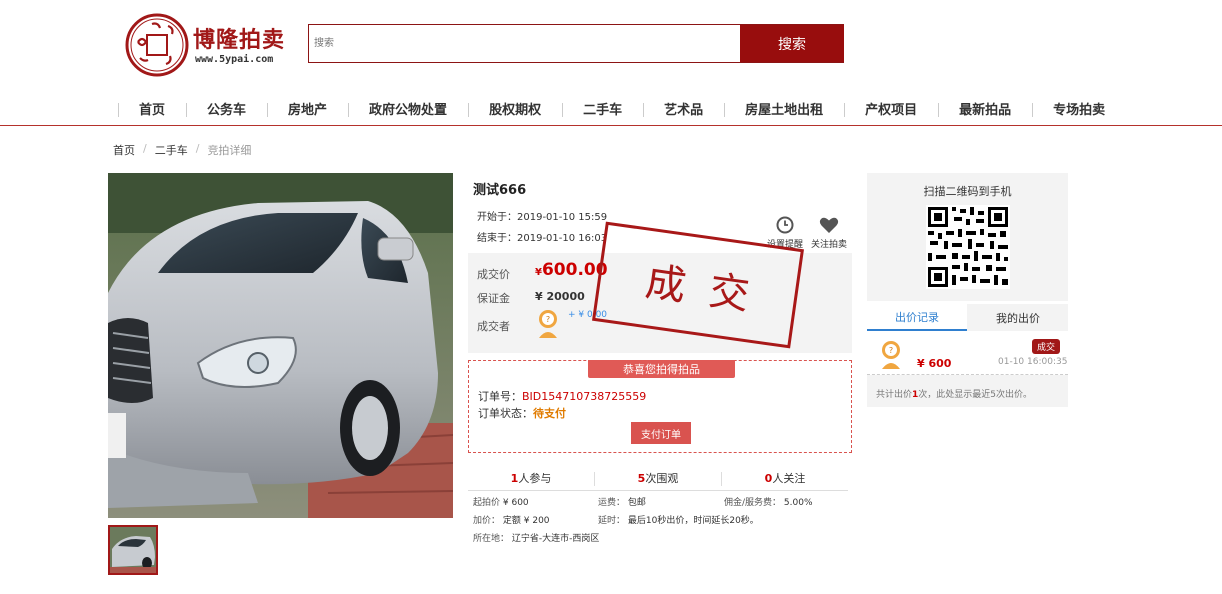 This screenshot has width=1222, height=594. What do you see at coordinates (968, 247) in the screenshot?
I see `qr-code-icon` at bounding box center [968, 247].